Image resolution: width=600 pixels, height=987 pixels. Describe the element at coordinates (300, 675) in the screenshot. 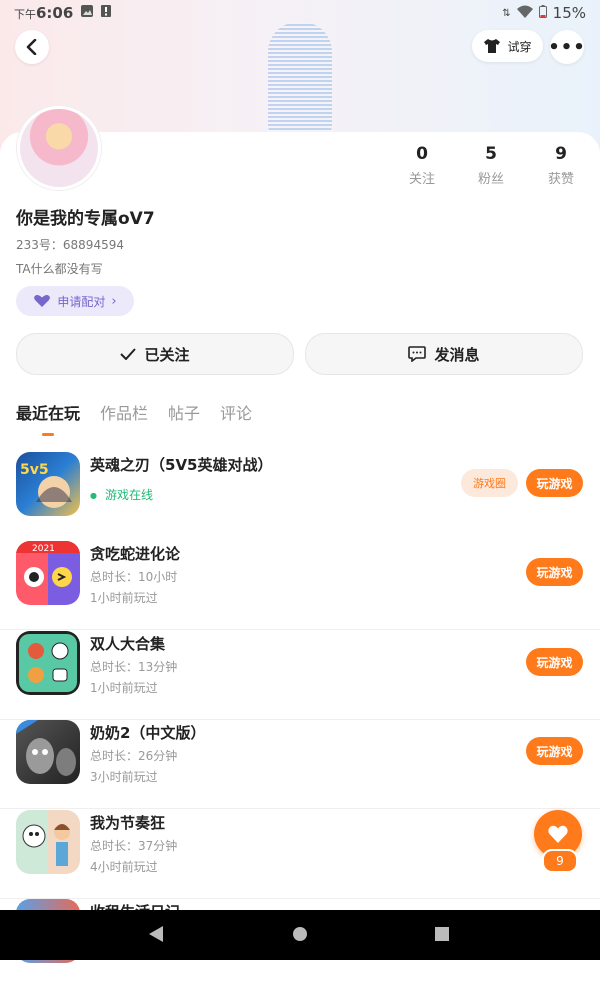

I see `list-item: 双人大合集 总时长：13分钟 1小时前玩过 玩游戏` at that location.